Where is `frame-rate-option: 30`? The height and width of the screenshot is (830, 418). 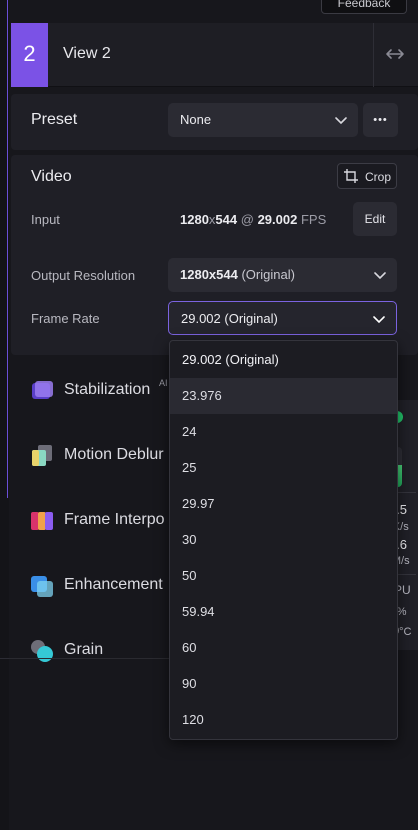
frame-rate-option: 30 is located at coordinates (283, 540).